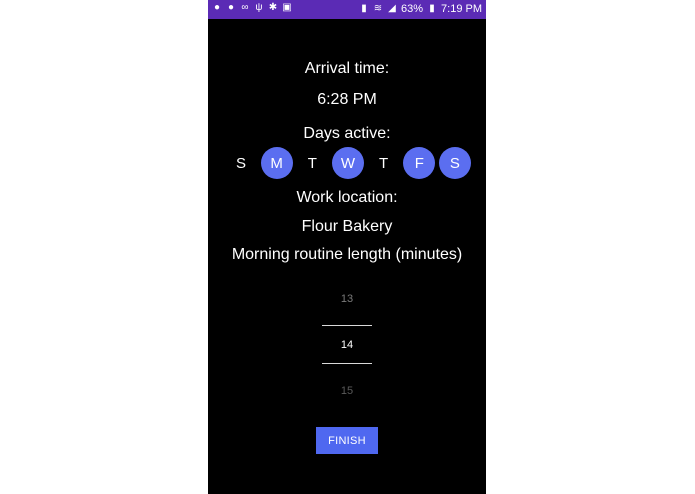 This screenshot has height=494, width=695. I want to click on picker-current-value: 14, so click(347, 345).